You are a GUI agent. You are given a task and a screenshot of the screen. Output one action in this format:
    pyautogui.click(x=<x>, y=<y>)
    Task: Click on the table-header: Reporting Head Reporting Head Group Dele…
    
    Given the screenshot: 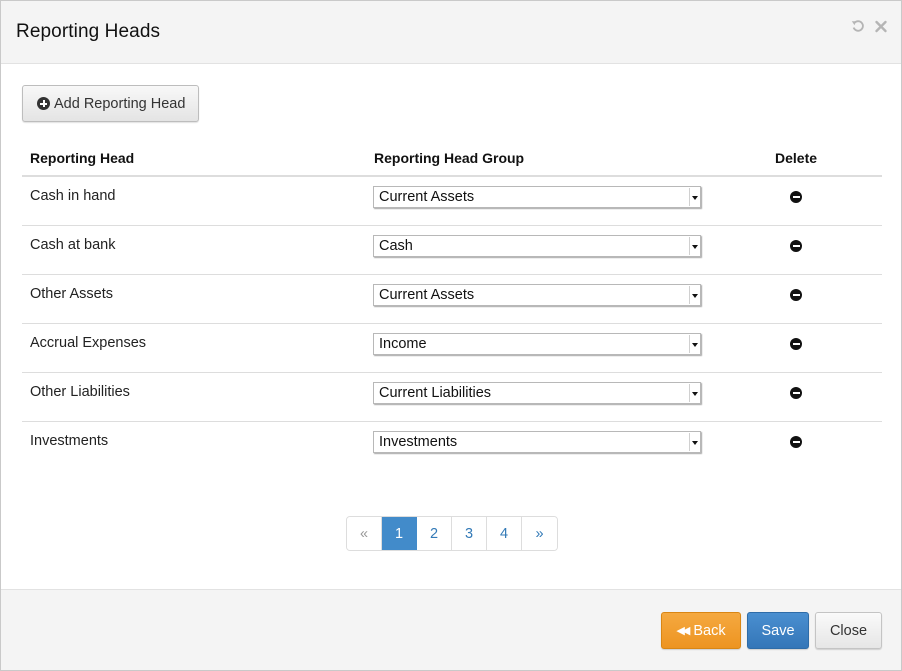 What is the action you would take?
    pyautogui.click(x=452, y=158)
    